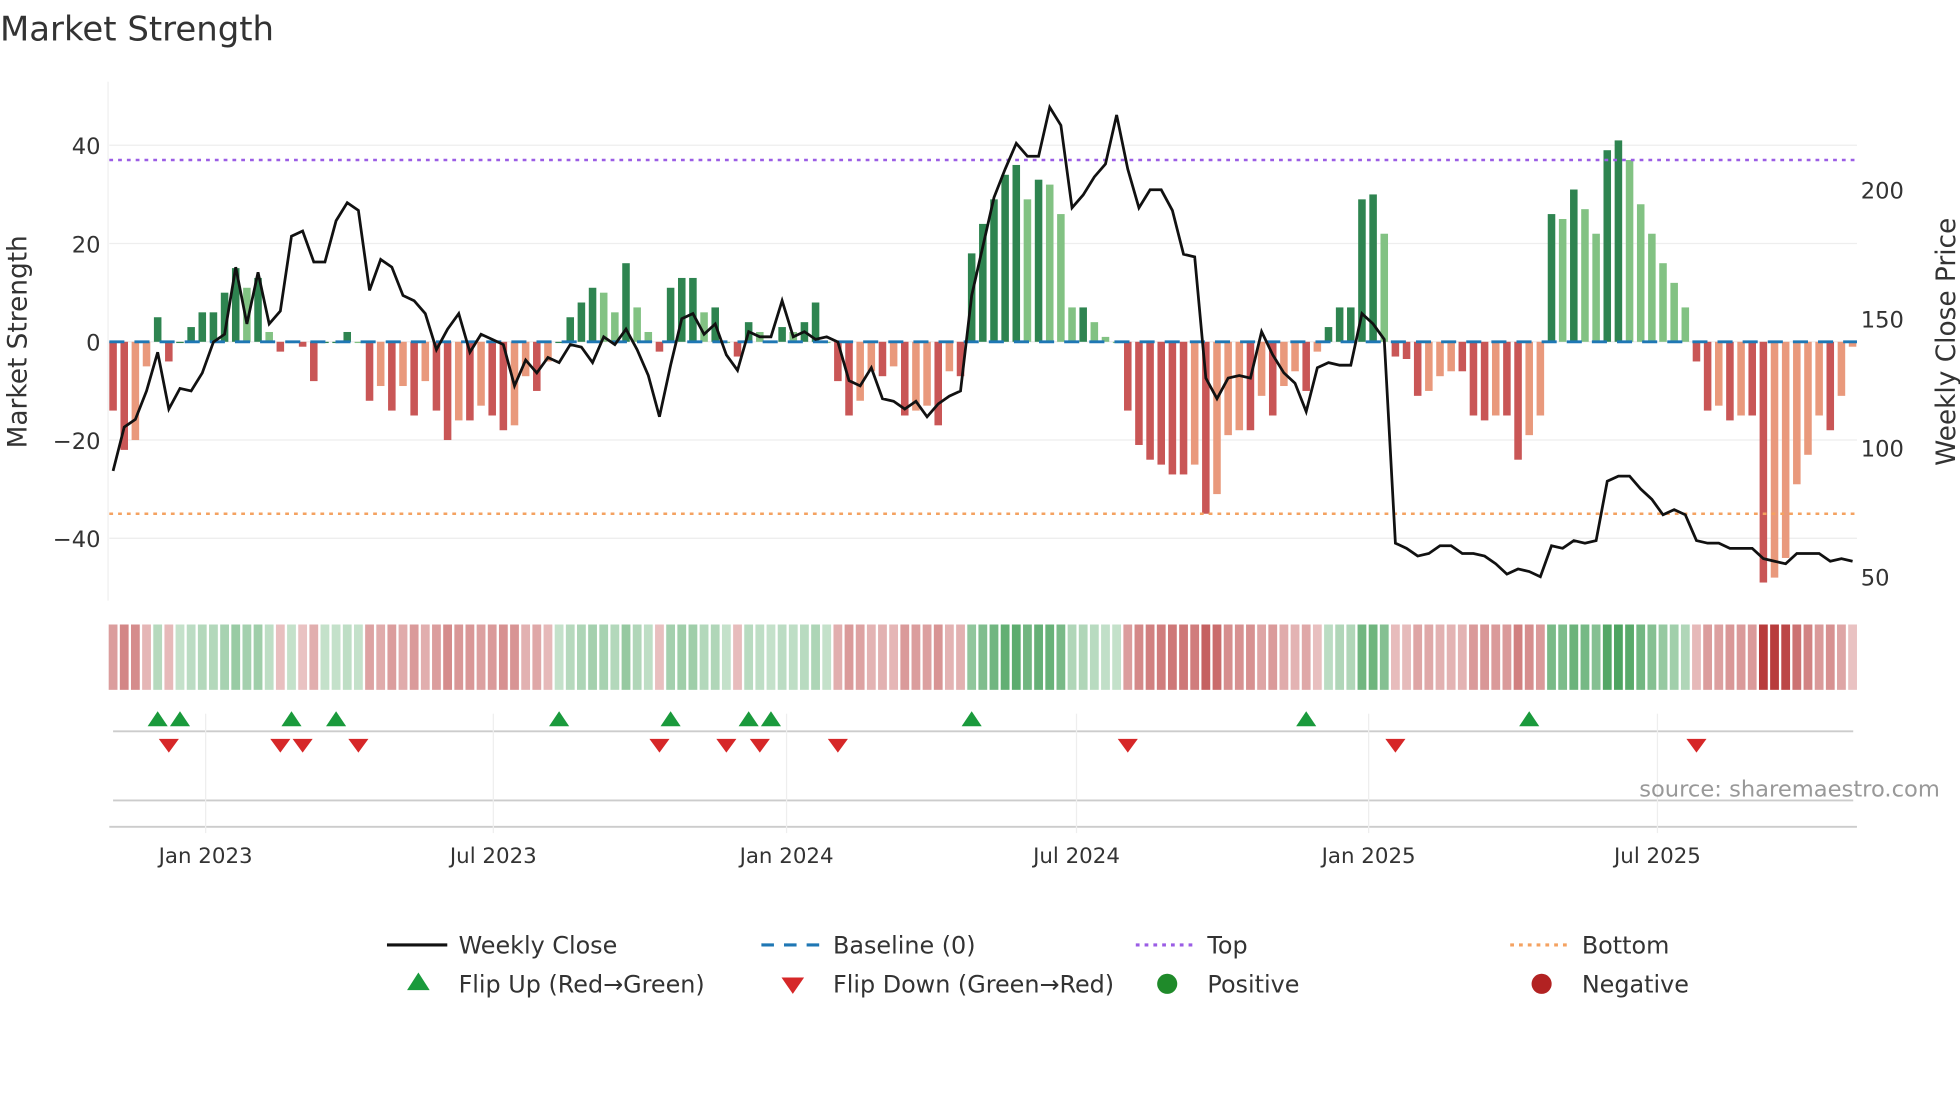 The width and height of the screenshot is (1960, 1102). I want to click on legend-label: Flip Up (Red→Green), so click(582, 985).